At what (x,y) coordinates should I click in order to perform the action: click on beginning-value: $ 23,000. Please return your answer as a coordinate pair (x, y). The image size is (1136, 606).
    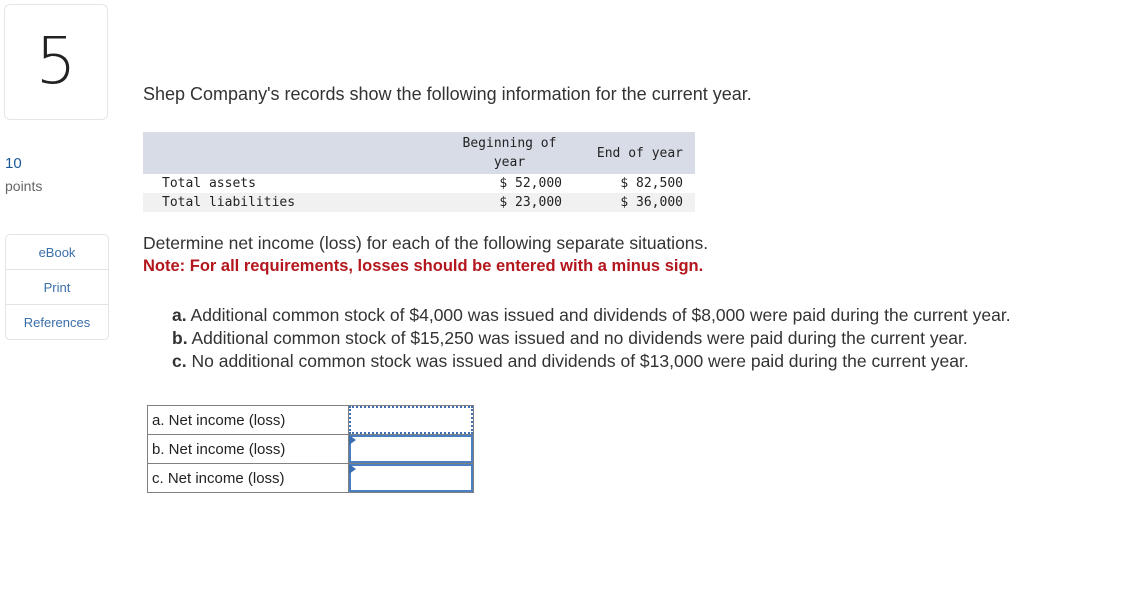
    Looking at the image, I should click on (530, 202).